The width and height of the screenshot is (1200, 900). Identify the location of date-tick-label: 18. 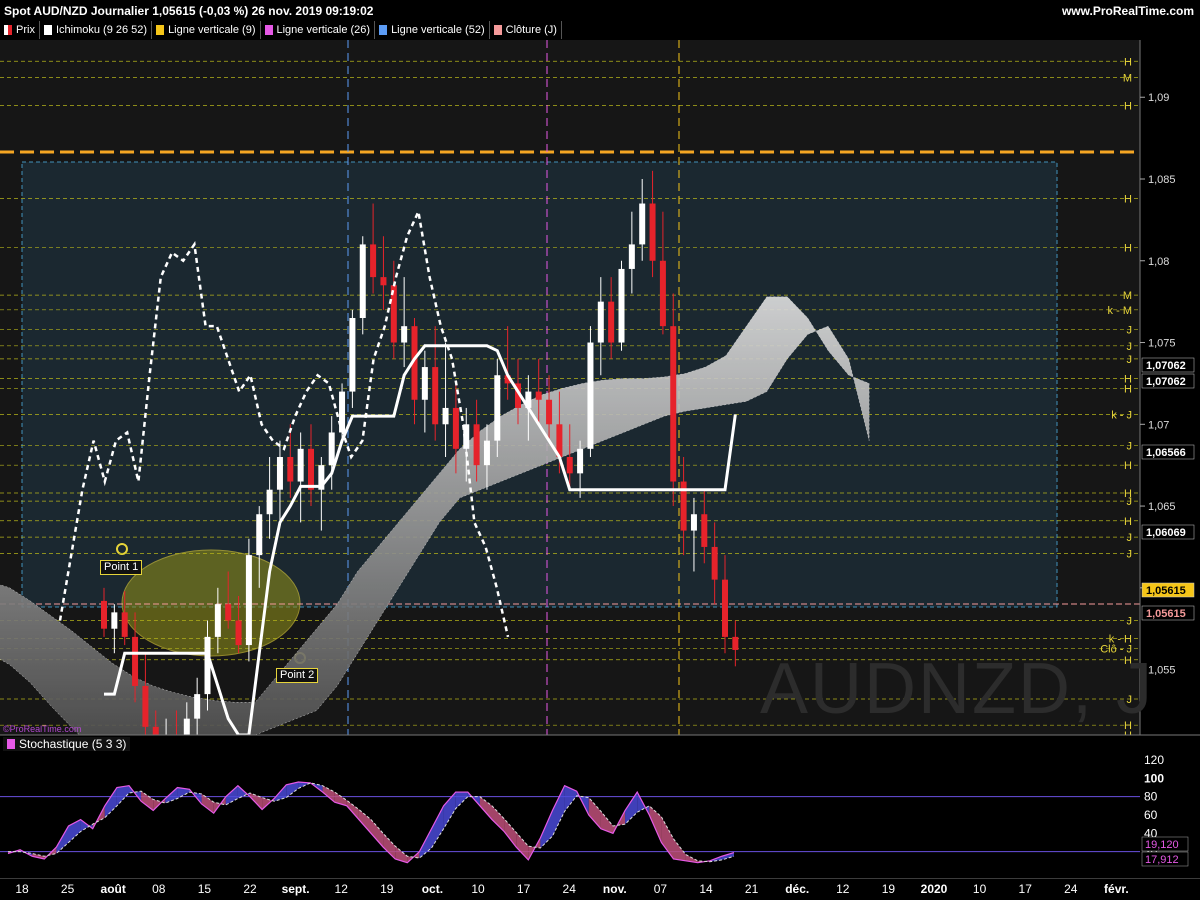
(22, 889).